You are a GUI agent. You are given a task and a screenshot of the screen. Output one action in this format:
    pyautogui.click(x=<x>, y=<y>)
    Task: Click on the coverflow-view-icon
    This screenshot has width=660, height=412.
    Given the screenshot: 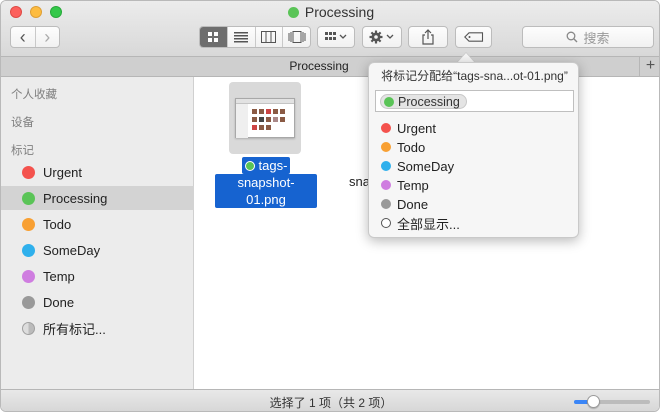 What is the action you would take?
    pyautogui.click(x=297, y=37)
    